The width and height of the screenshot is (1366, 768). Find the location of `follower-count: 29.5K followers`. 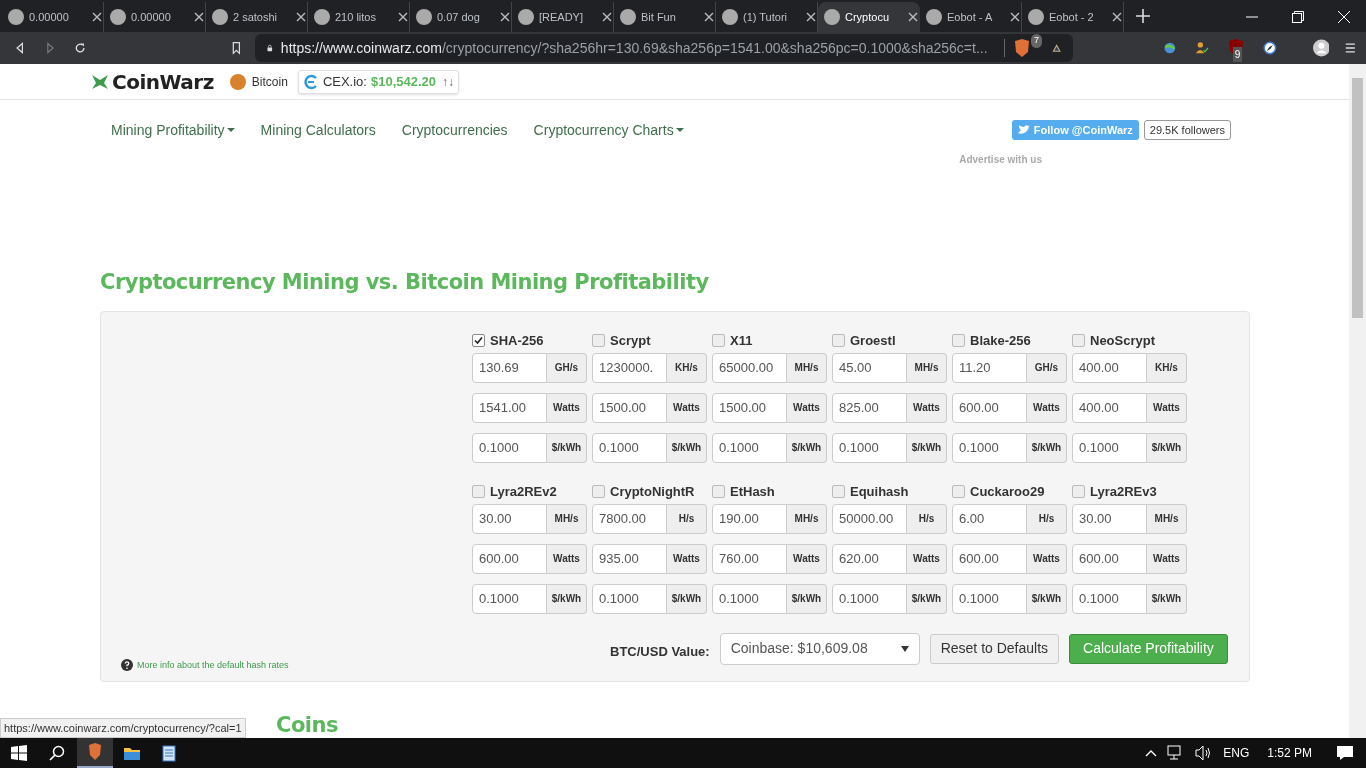

follower-count: 29.5K followers is located at coordinates (1187, 130).